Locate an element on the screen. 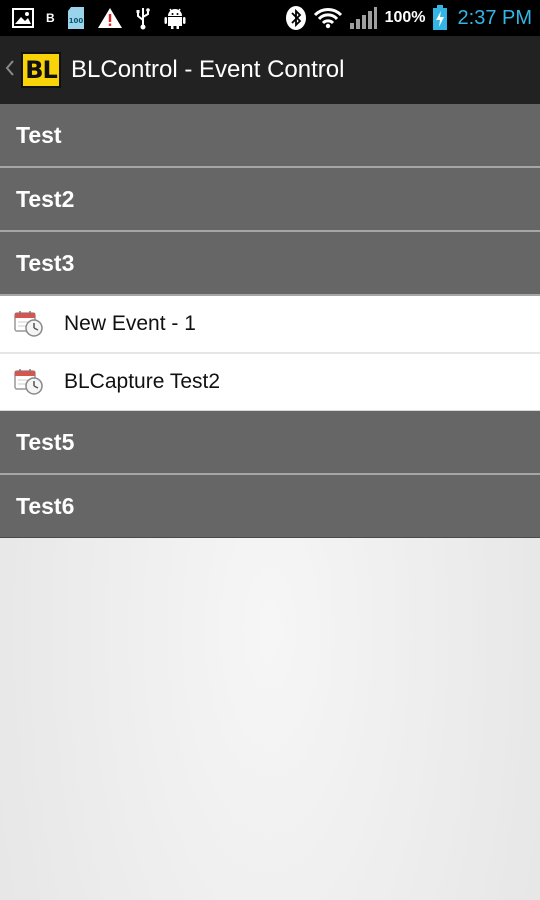  group-label: Test3 is located at coordinates (45, 262).